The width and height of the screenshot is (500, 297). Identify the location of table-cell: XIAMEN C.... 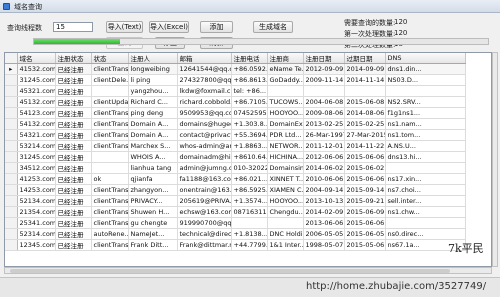
(285, 190).